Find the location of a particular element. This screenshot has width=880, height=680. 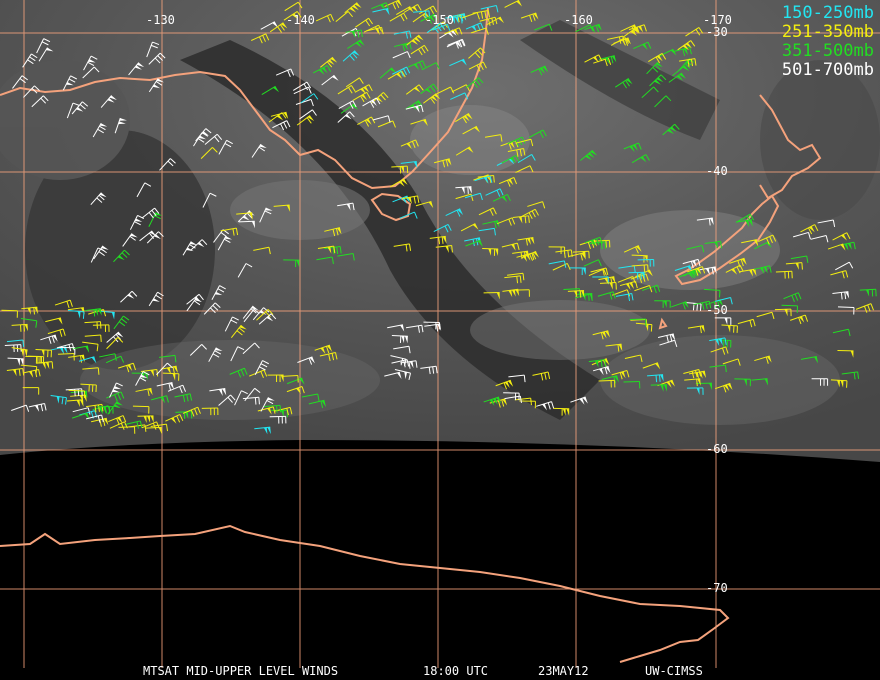

lon-label: -160 is located at coordinates (578, 20).